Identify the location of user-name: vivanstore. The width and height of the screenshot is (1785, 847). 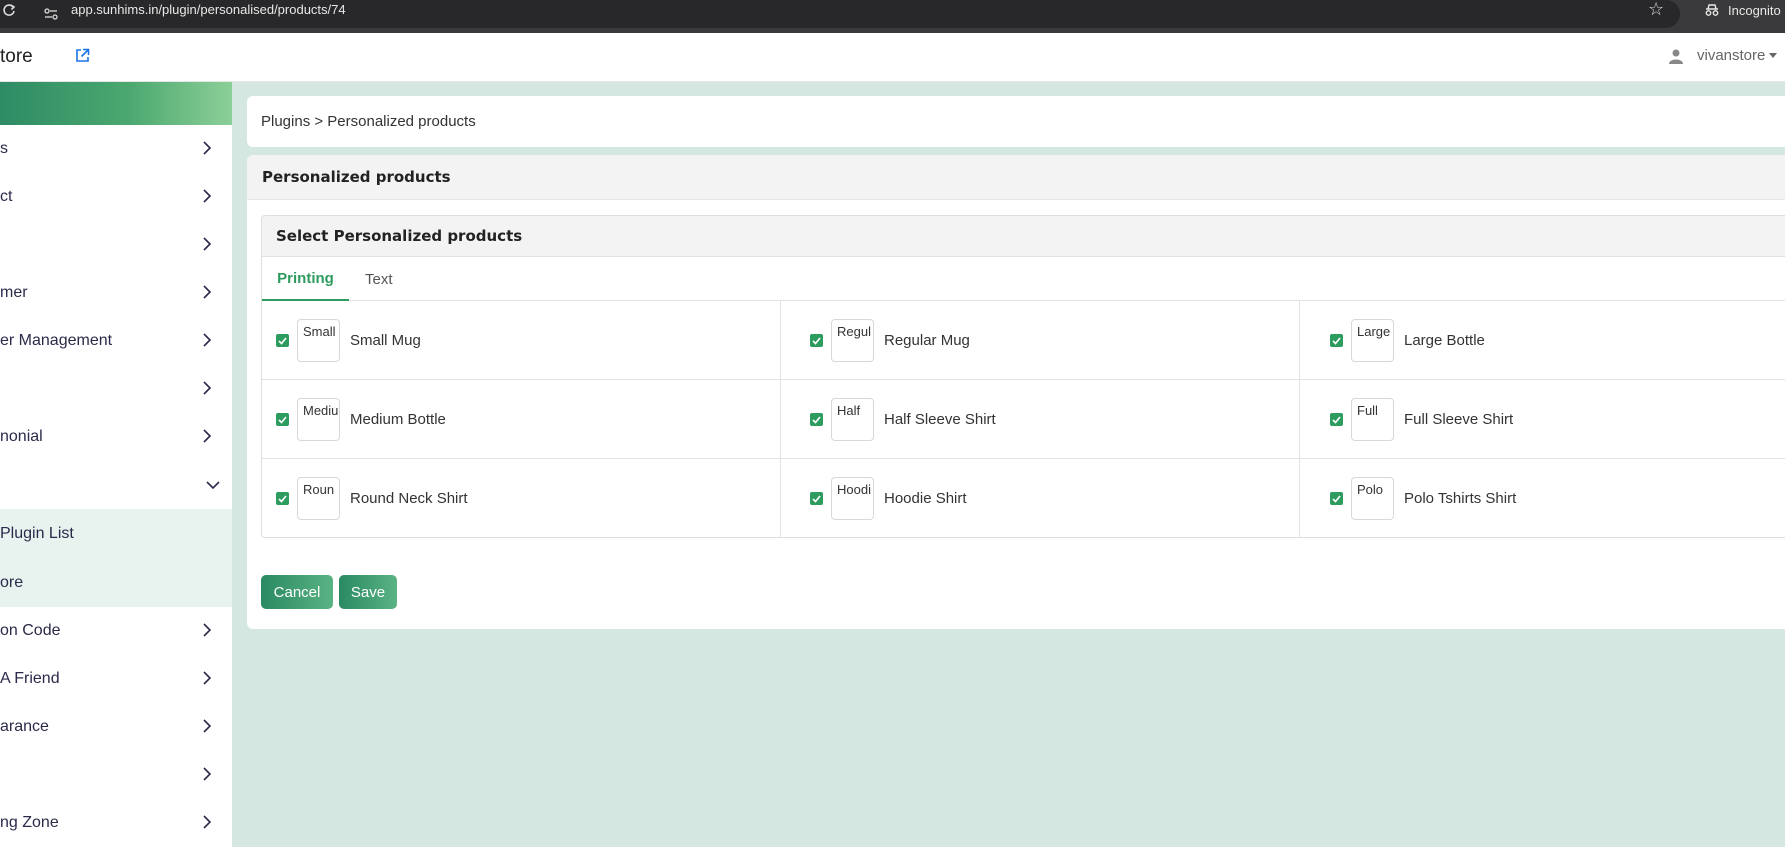
(1731, 55).